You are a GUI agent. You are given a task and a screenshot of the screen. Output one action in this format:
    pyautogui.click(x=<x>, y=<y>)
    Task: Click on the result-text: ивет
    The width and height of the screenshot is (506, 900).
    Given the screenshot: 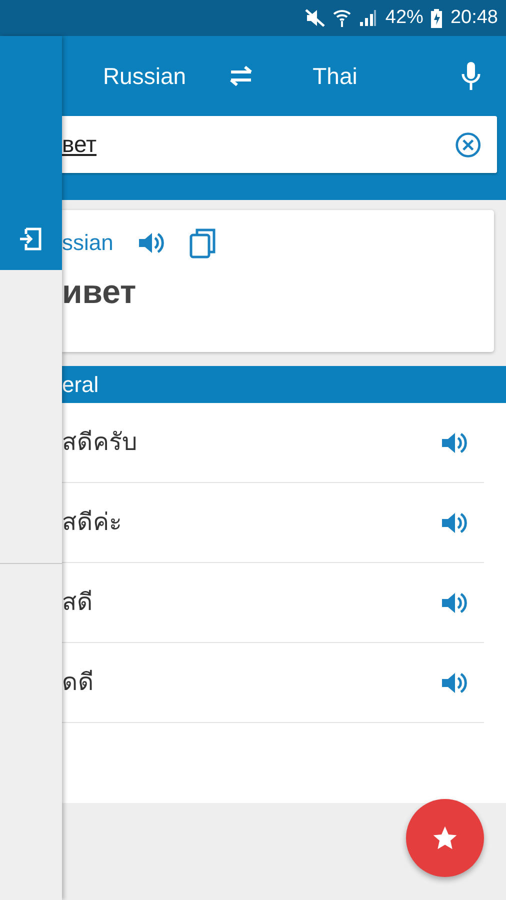 What is the action you would take?
    pyautogui.click(x=100, y=292)
    